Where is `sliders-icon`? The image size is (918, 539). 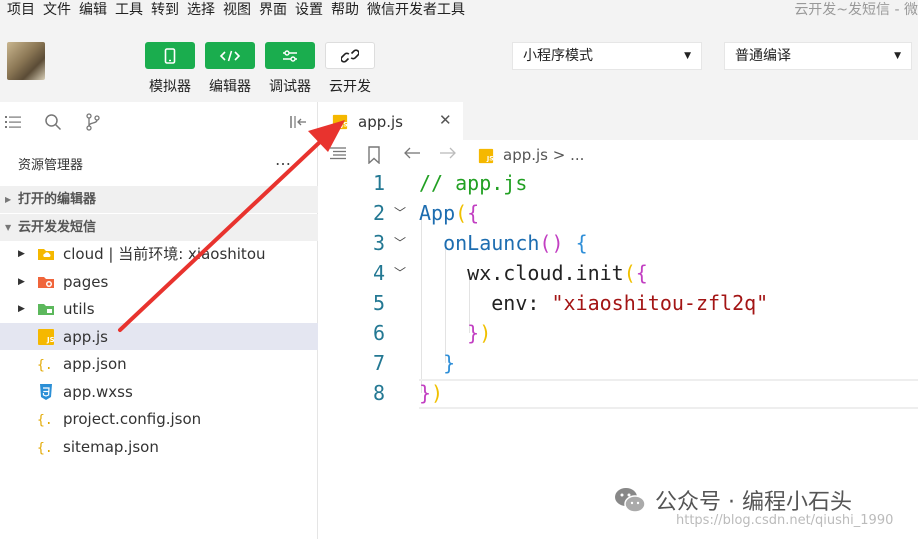 sliders-icon is located at coordinates (290, 55).